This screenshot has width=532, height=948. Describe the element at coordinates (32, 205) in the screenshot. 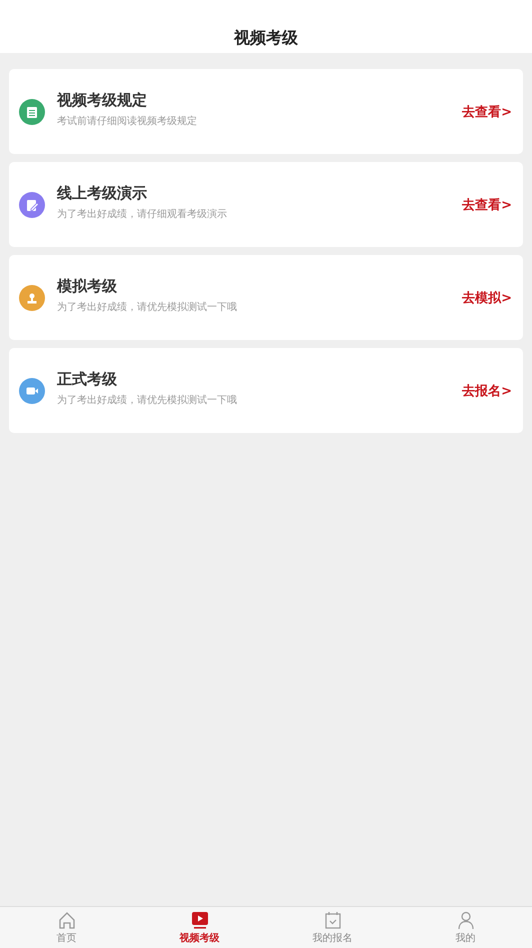

I see `edit-icon` at that location.